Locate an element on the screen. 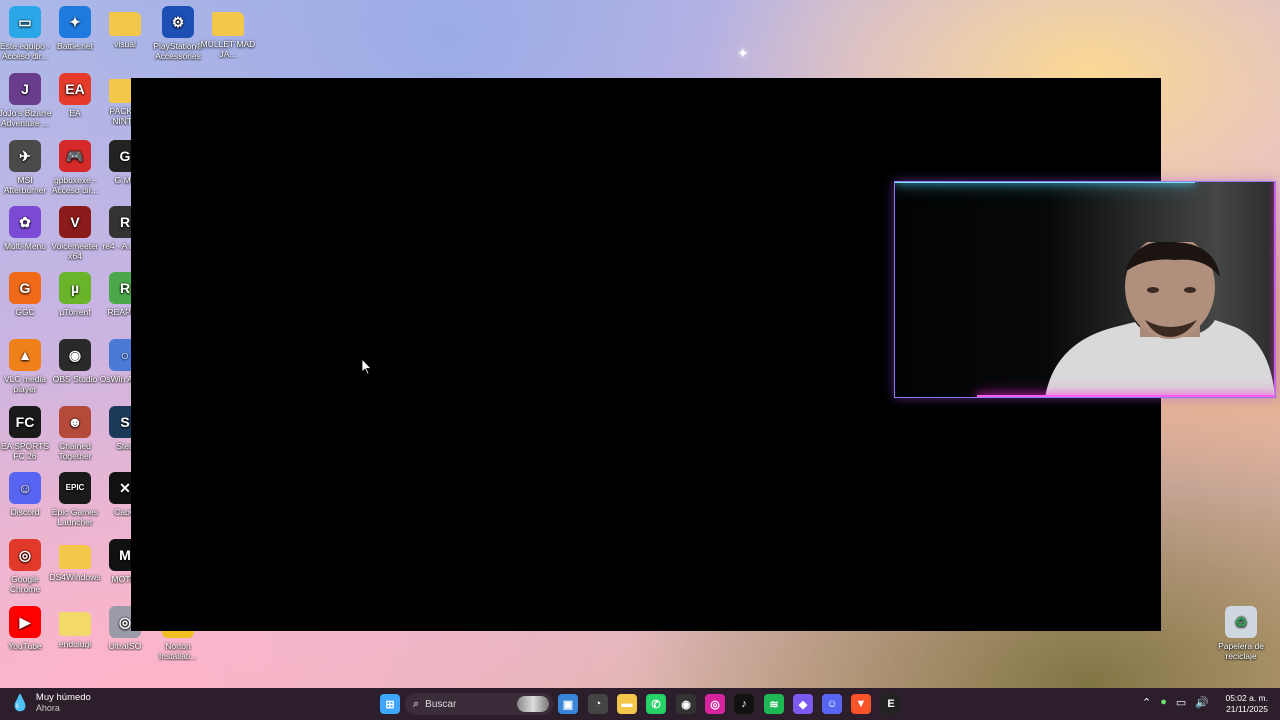 The image size is (1280, 720). mouse-cursor-icon is located at coordinates (367, 367).